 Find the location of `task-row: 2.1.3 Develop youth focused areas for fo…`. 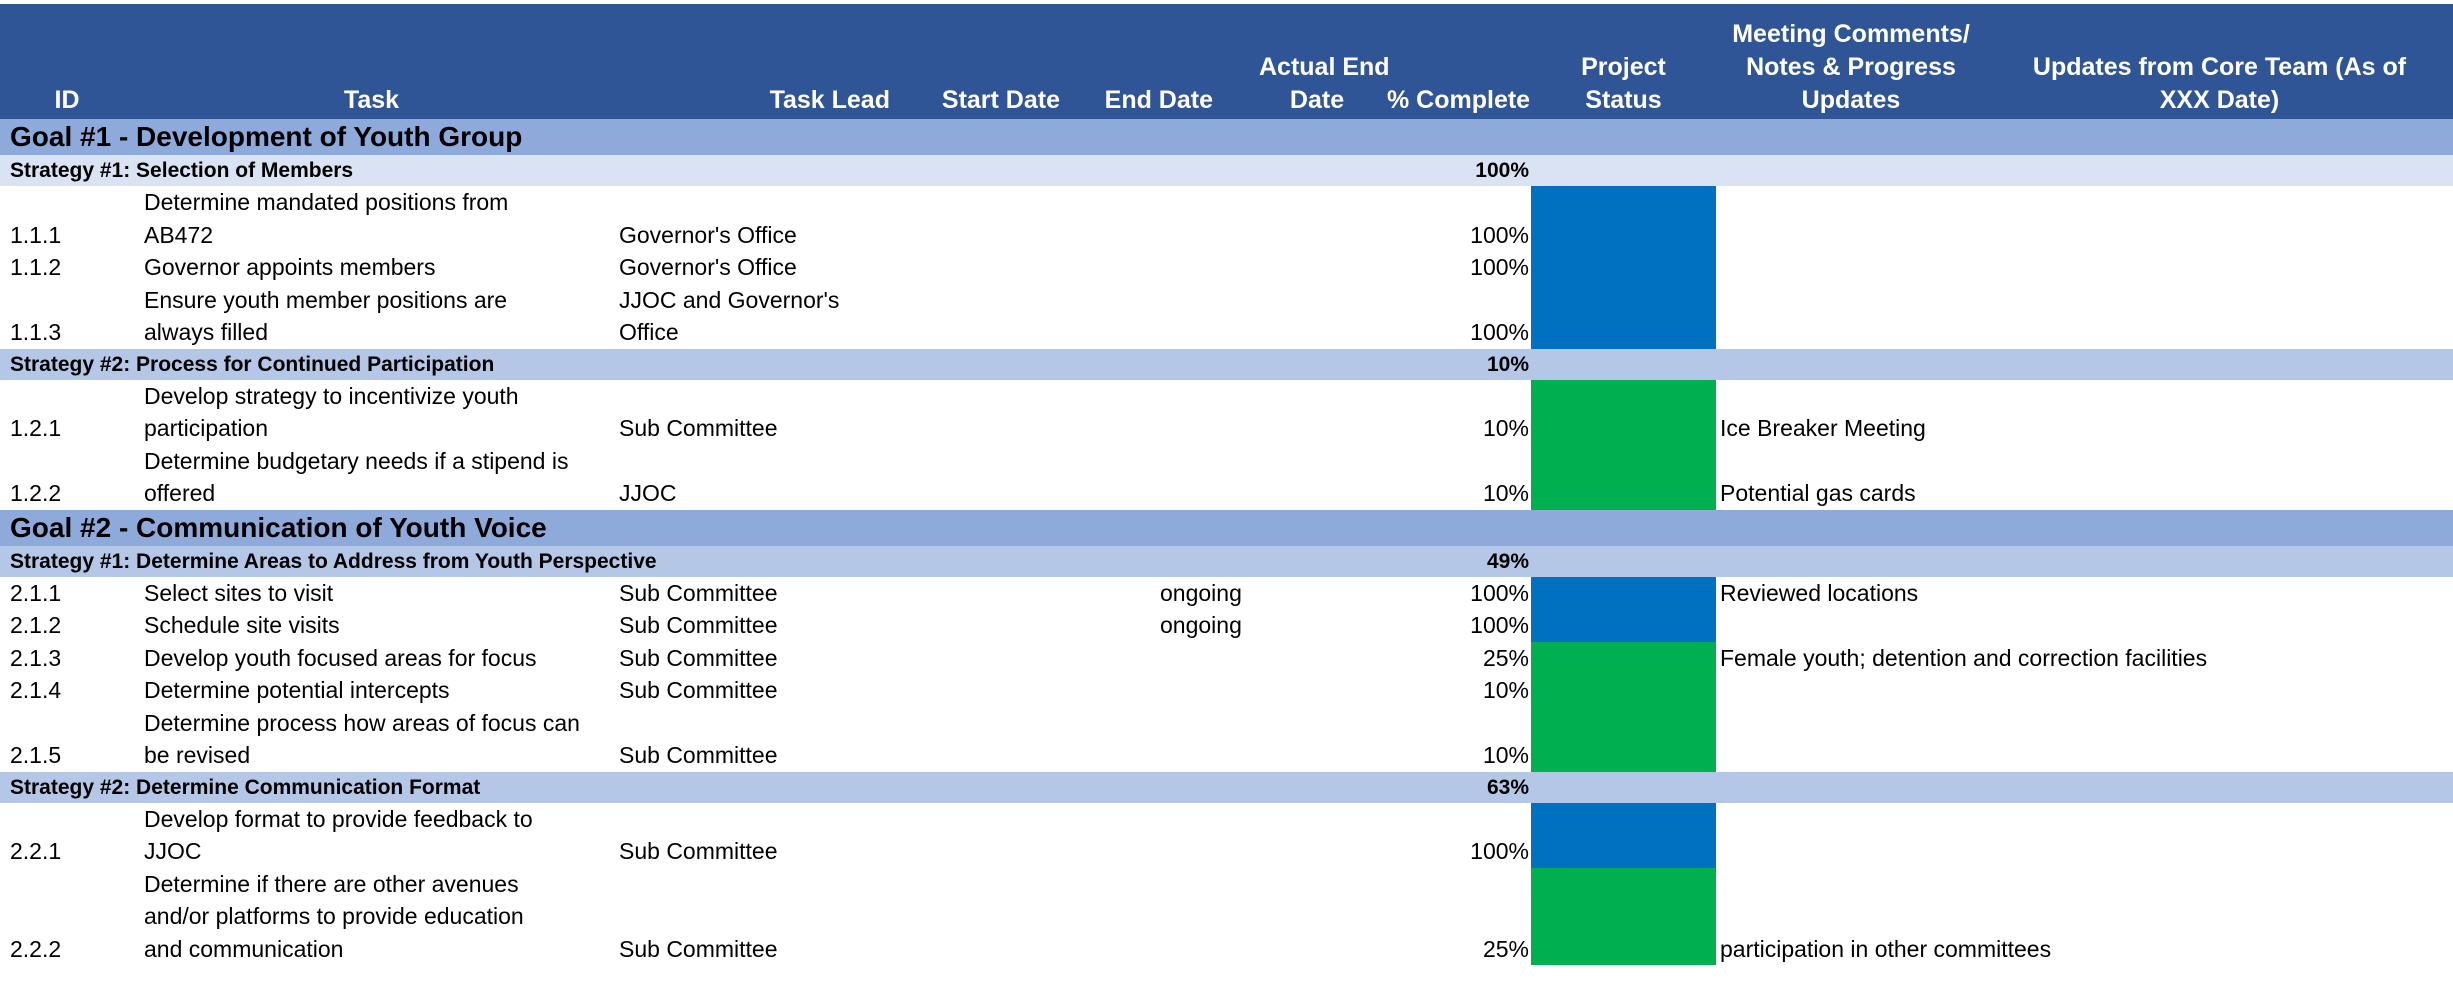

task-row: 2.1.3 Develop youth focused areas for fo… is located at coordinates (1226, 657).